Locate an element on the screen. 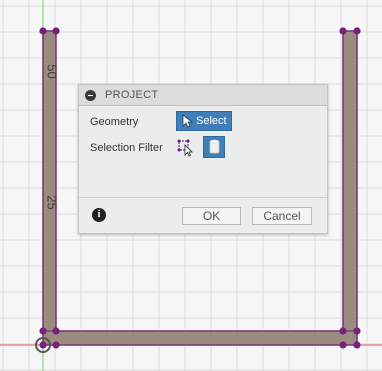 The image size is (382, 371). ok-button: OK is located at coordinates (211, 216).